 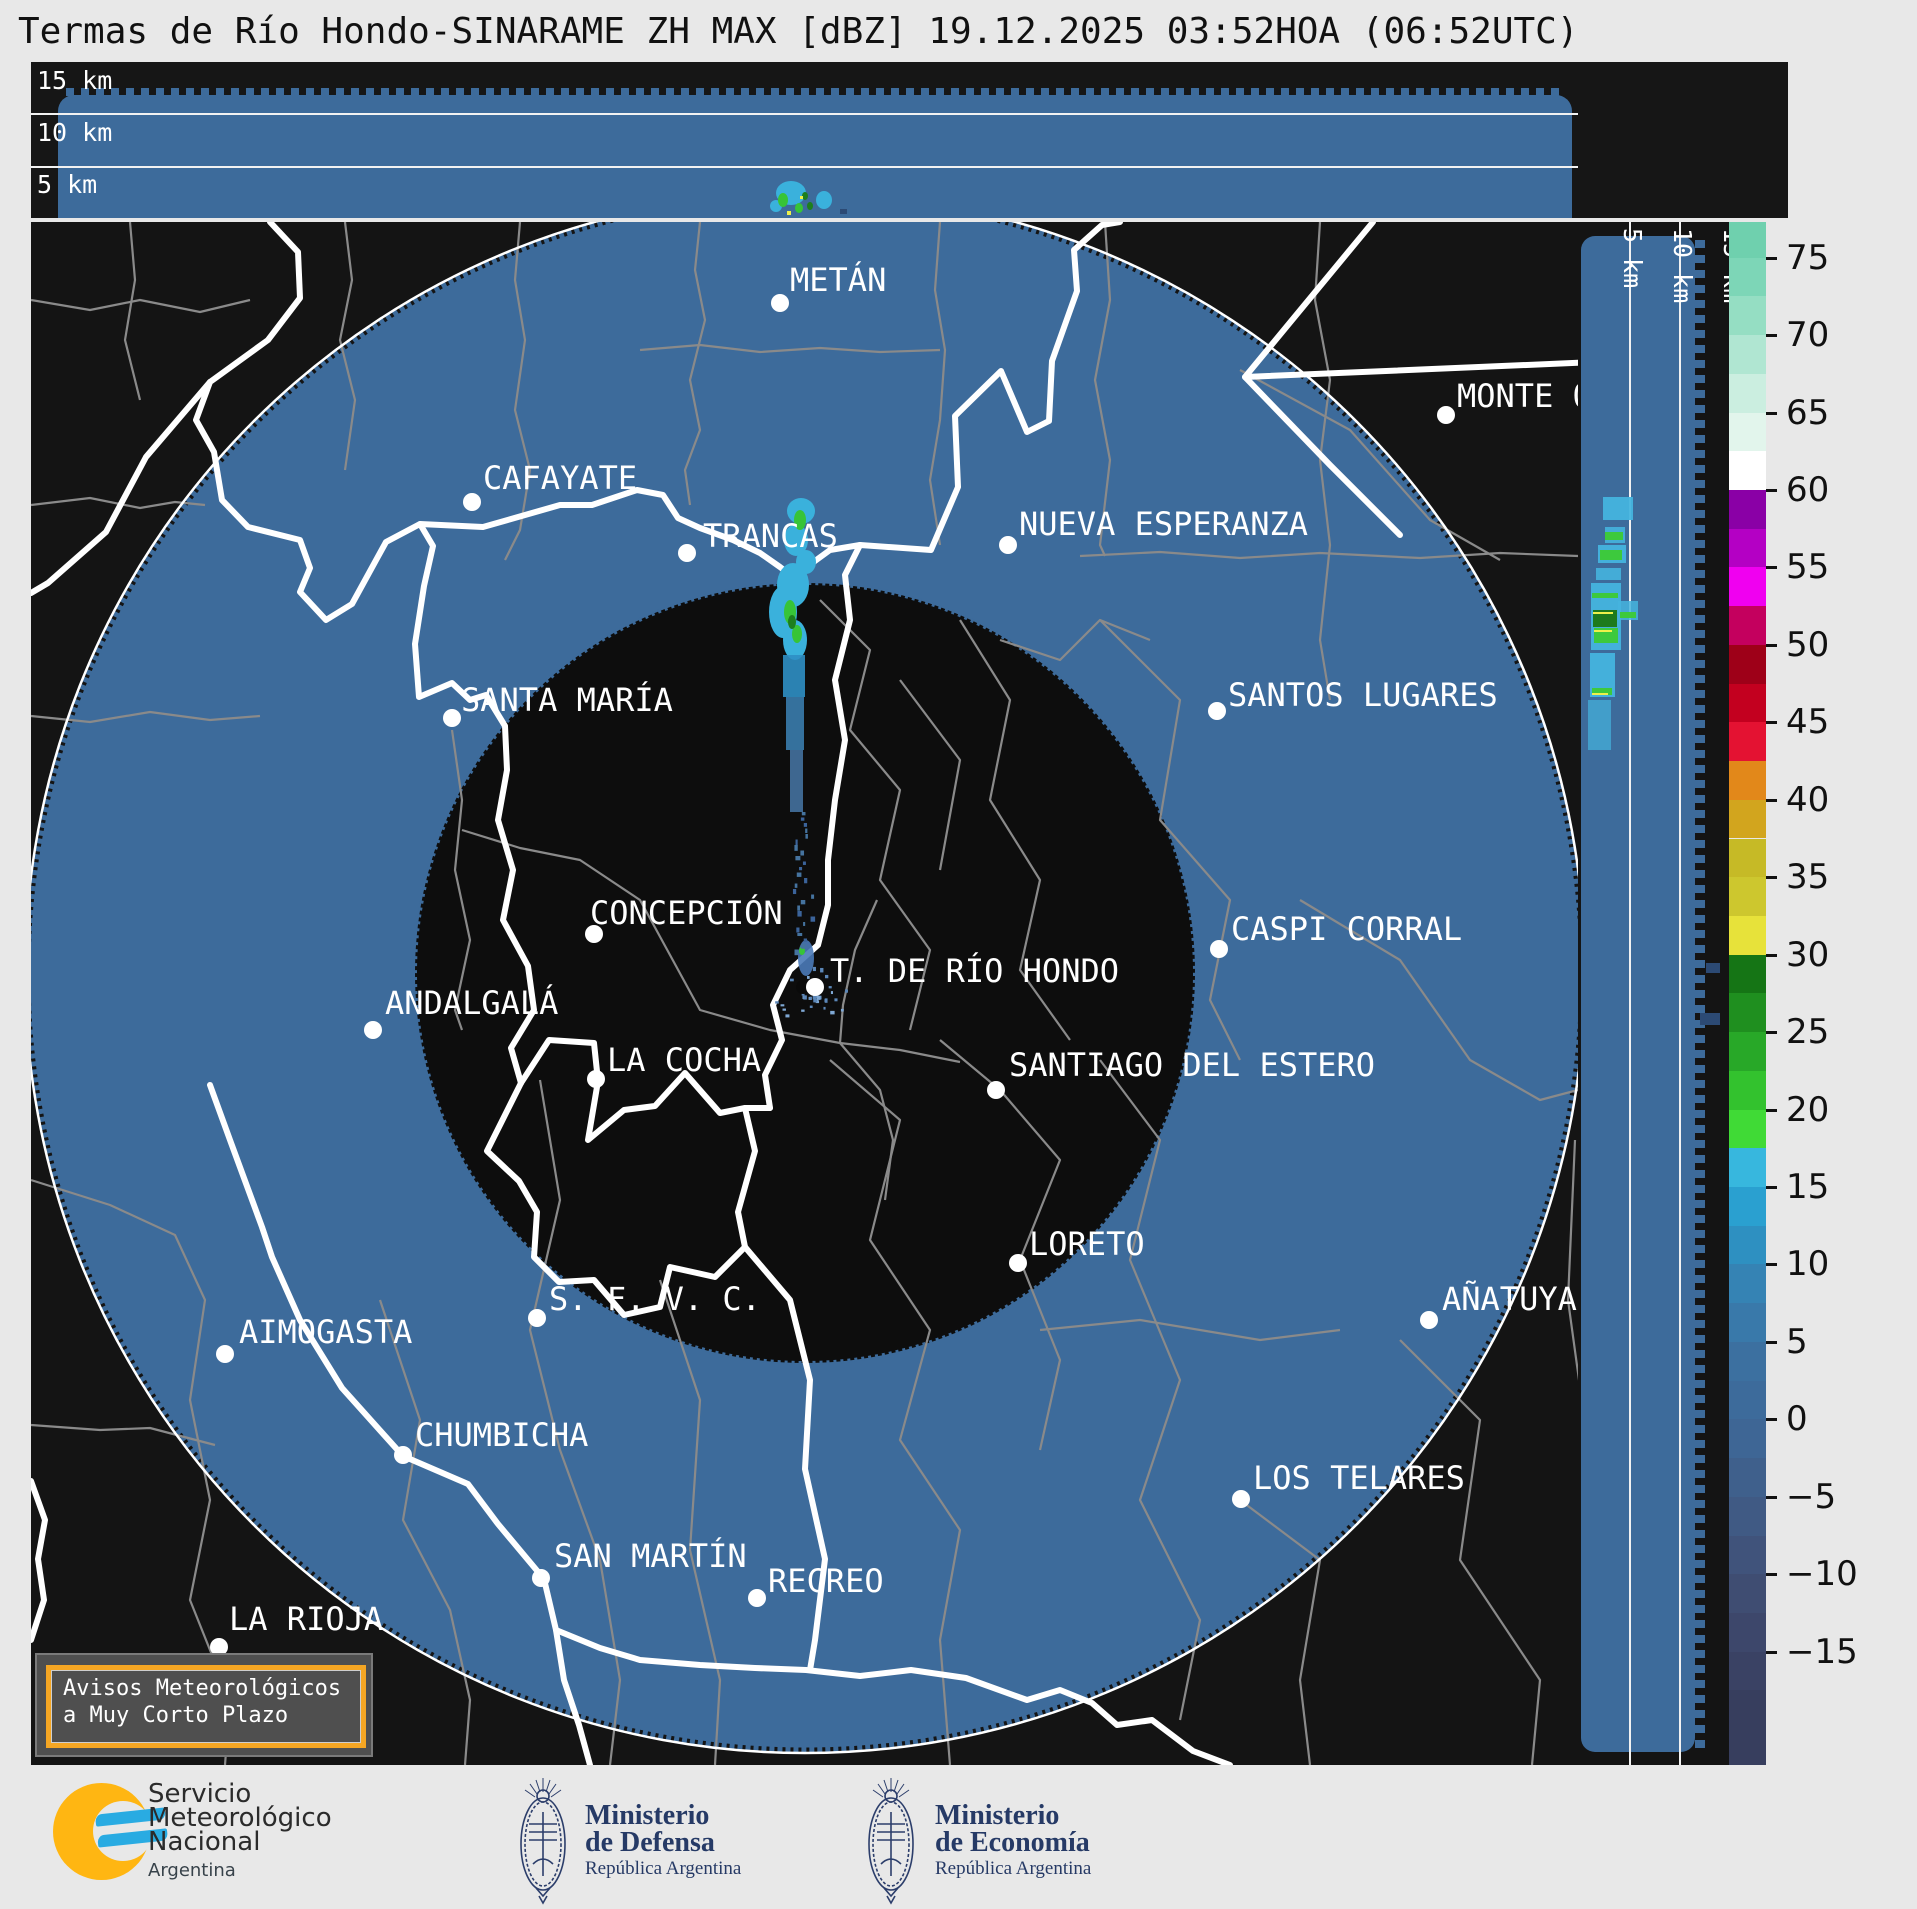 What do you see at coordinates (650, 1556) in the screenshot?
I see `city-label: SAN MARTÍN` at bounding box center [650, 1556].